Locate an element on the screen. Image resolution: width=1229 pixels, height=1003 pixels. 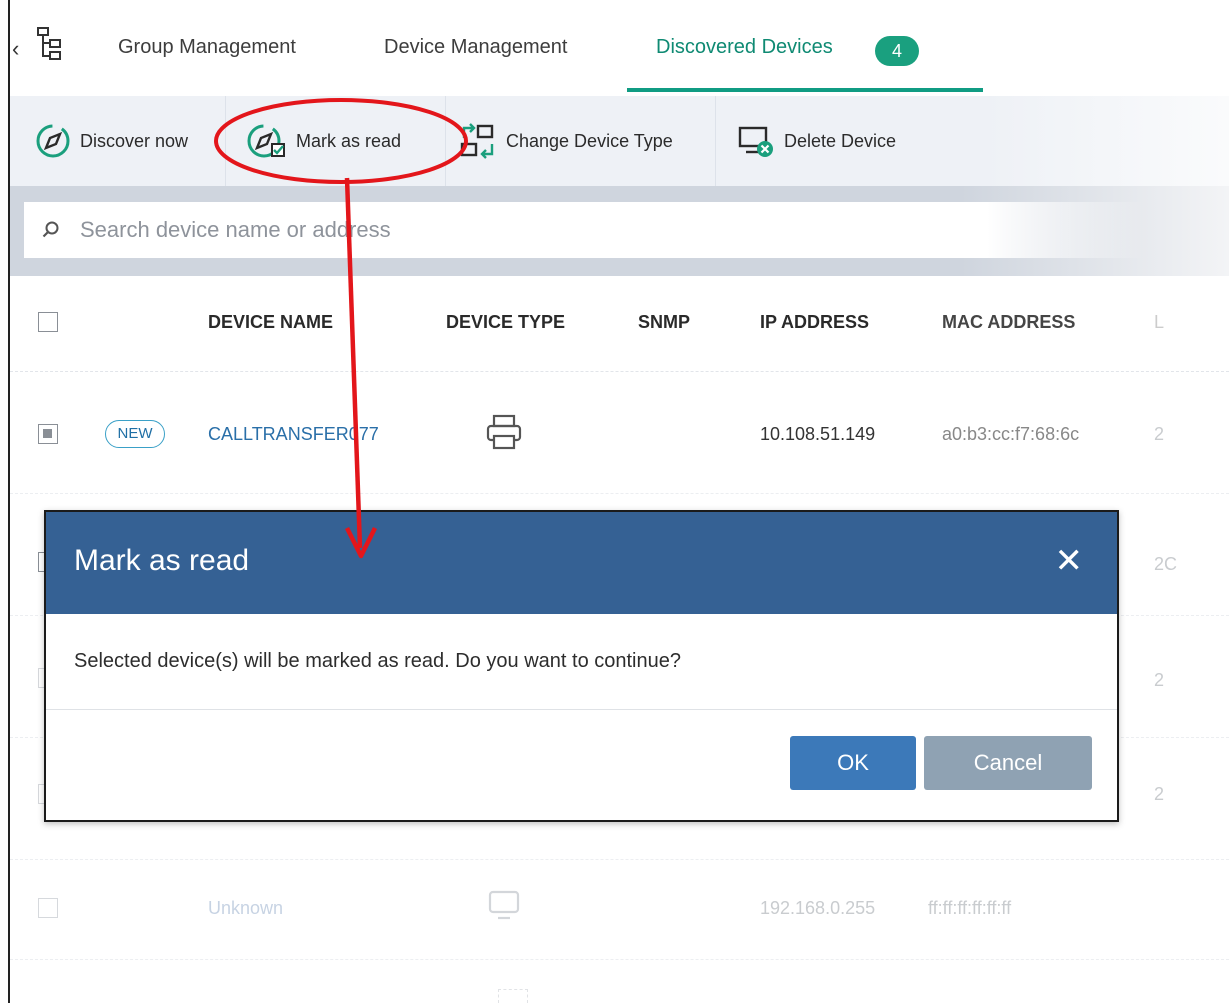
mark-as-read-button: Mark as read is located at coordinates (336, 141).